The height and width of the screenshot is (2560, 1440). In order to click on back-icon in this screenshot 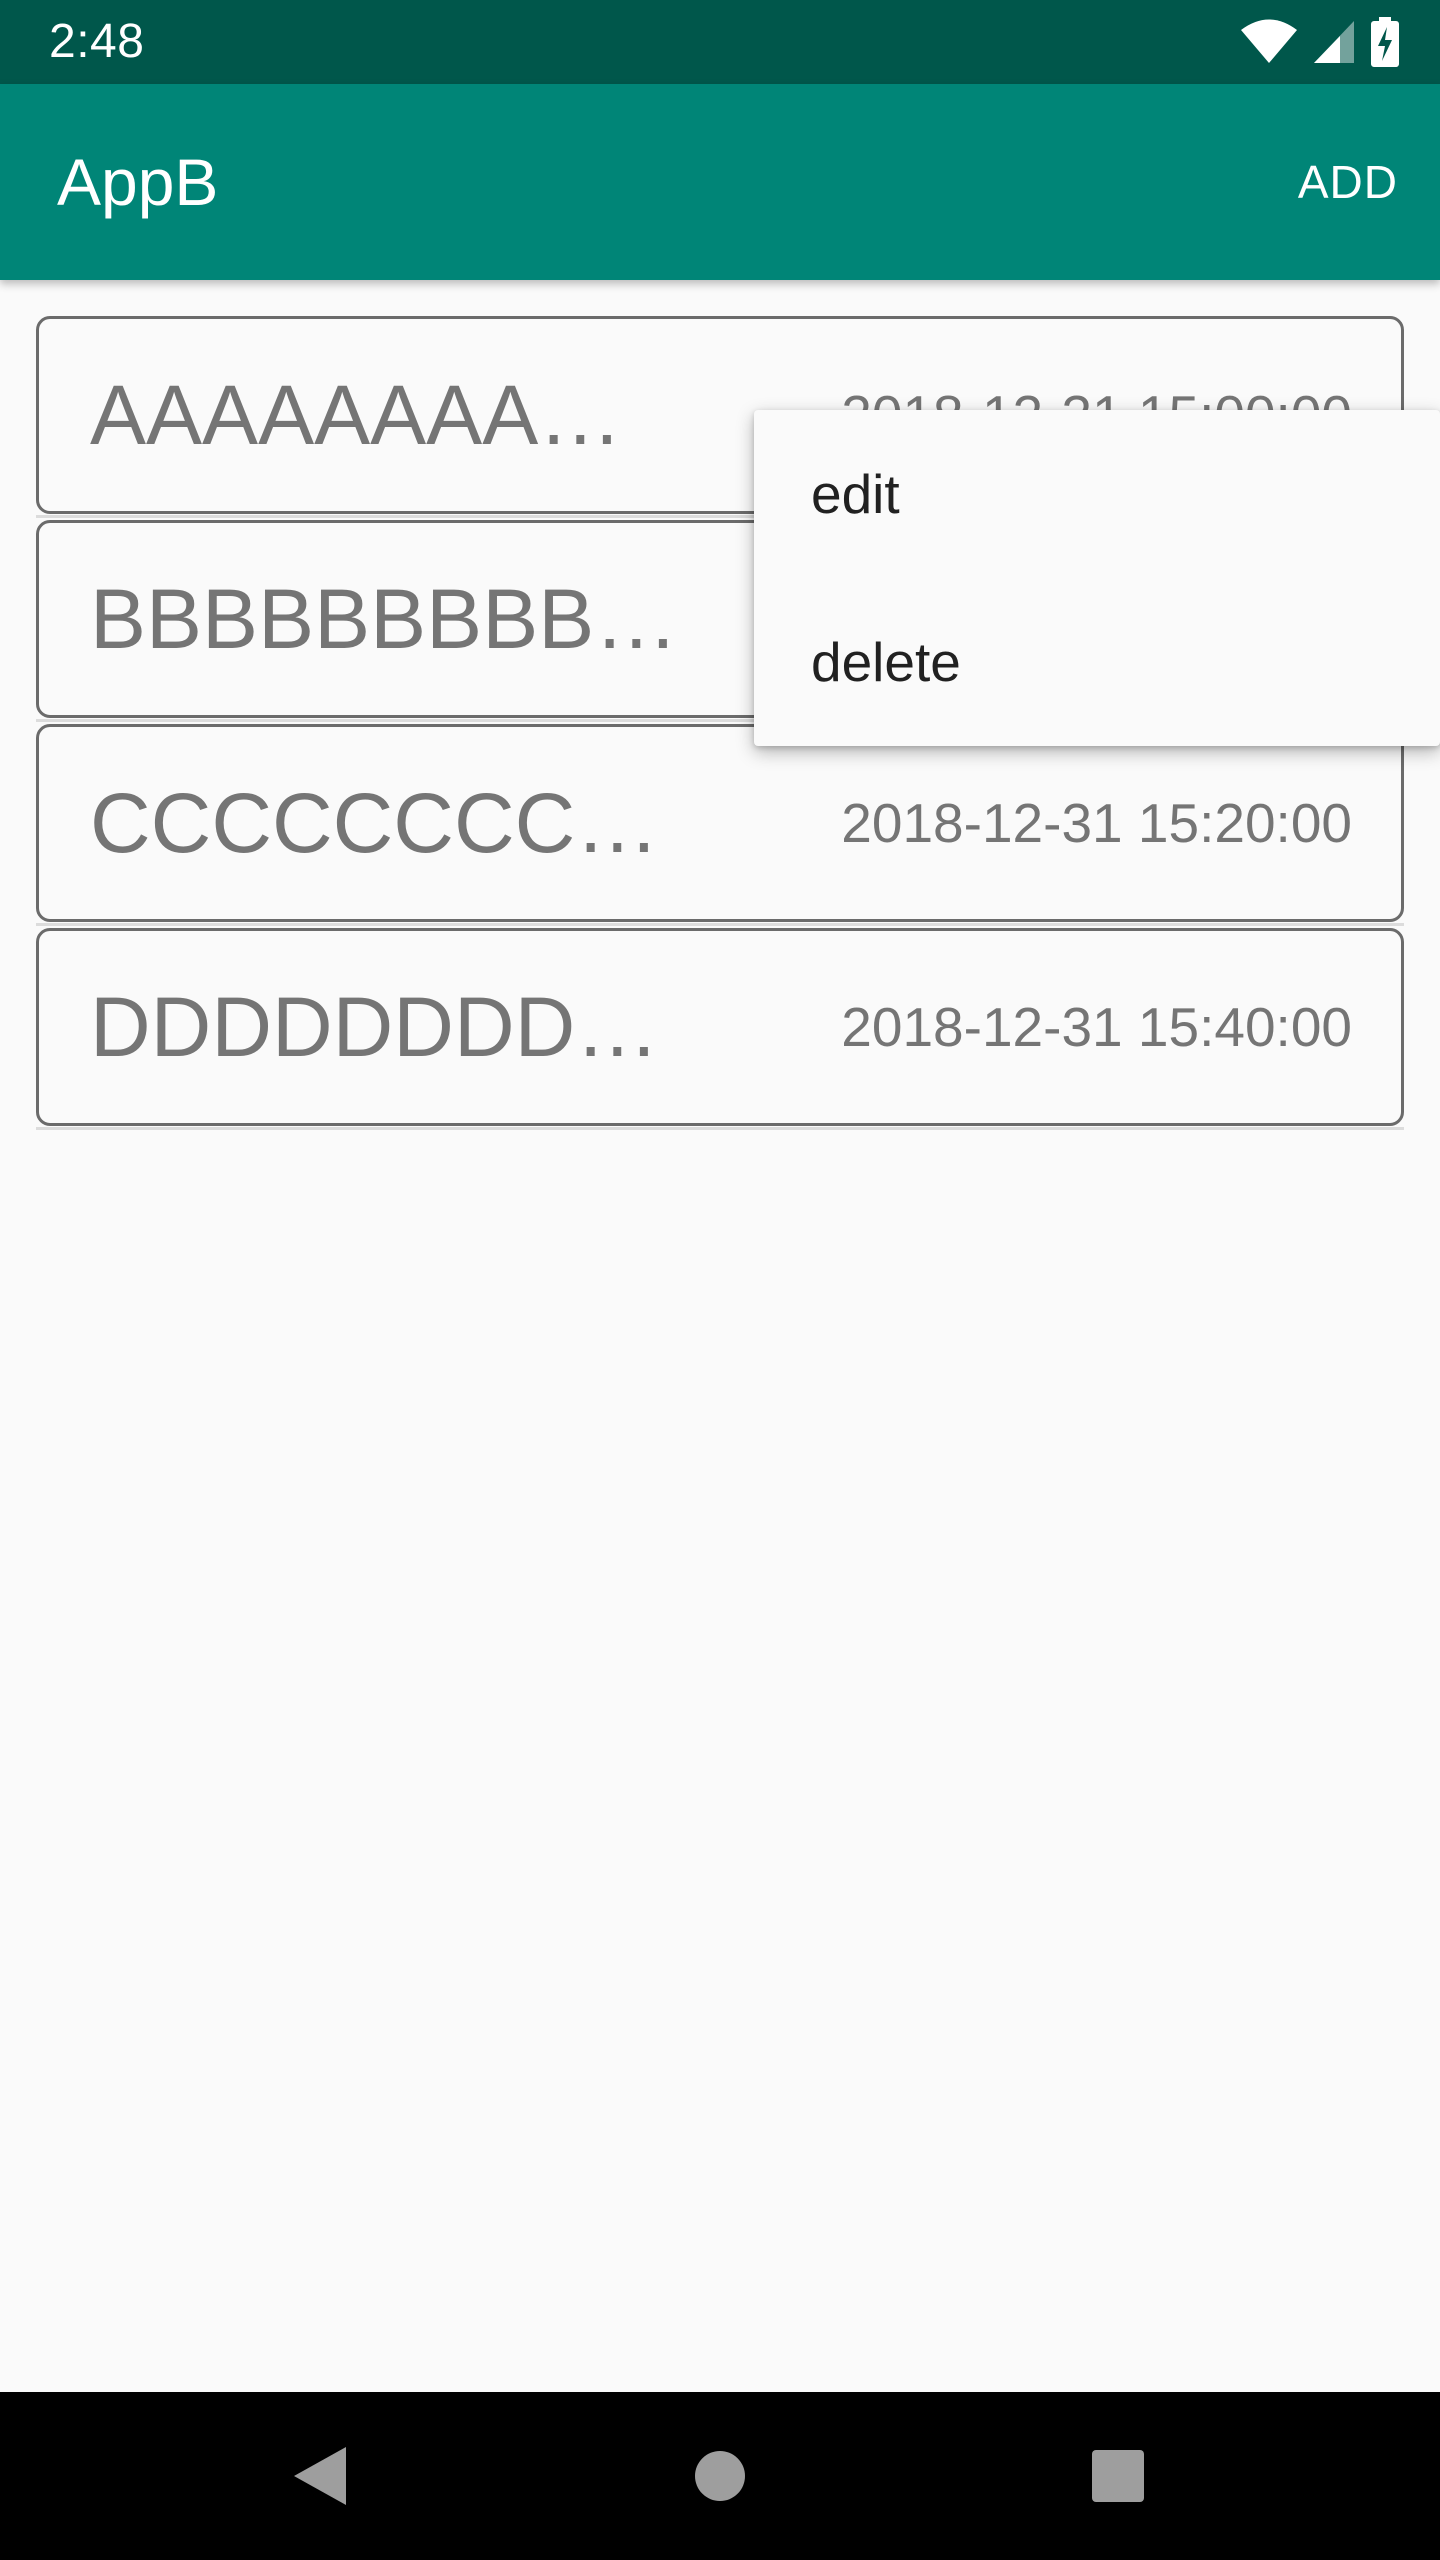, I will do `click(320, 2476)`.